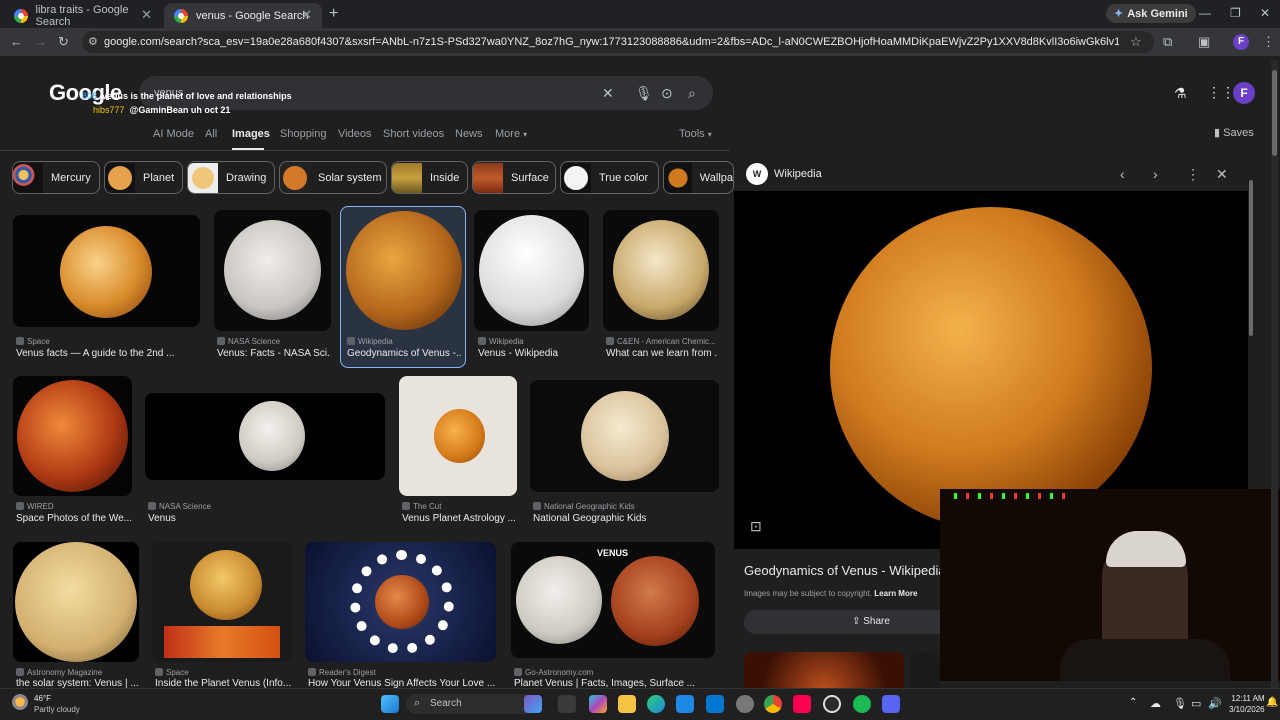  What do you see at coordinates (333, 14) in the screenshot?
I see `new-tab-button: +` at bounding box center [333, 14].